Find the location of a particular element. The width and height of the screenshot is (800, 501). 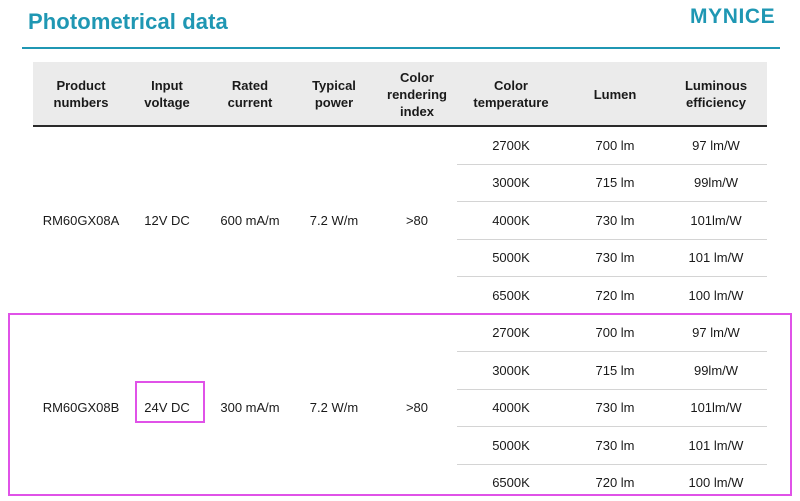

cell-temperature: 6500K is located at coordinates (511, 295).